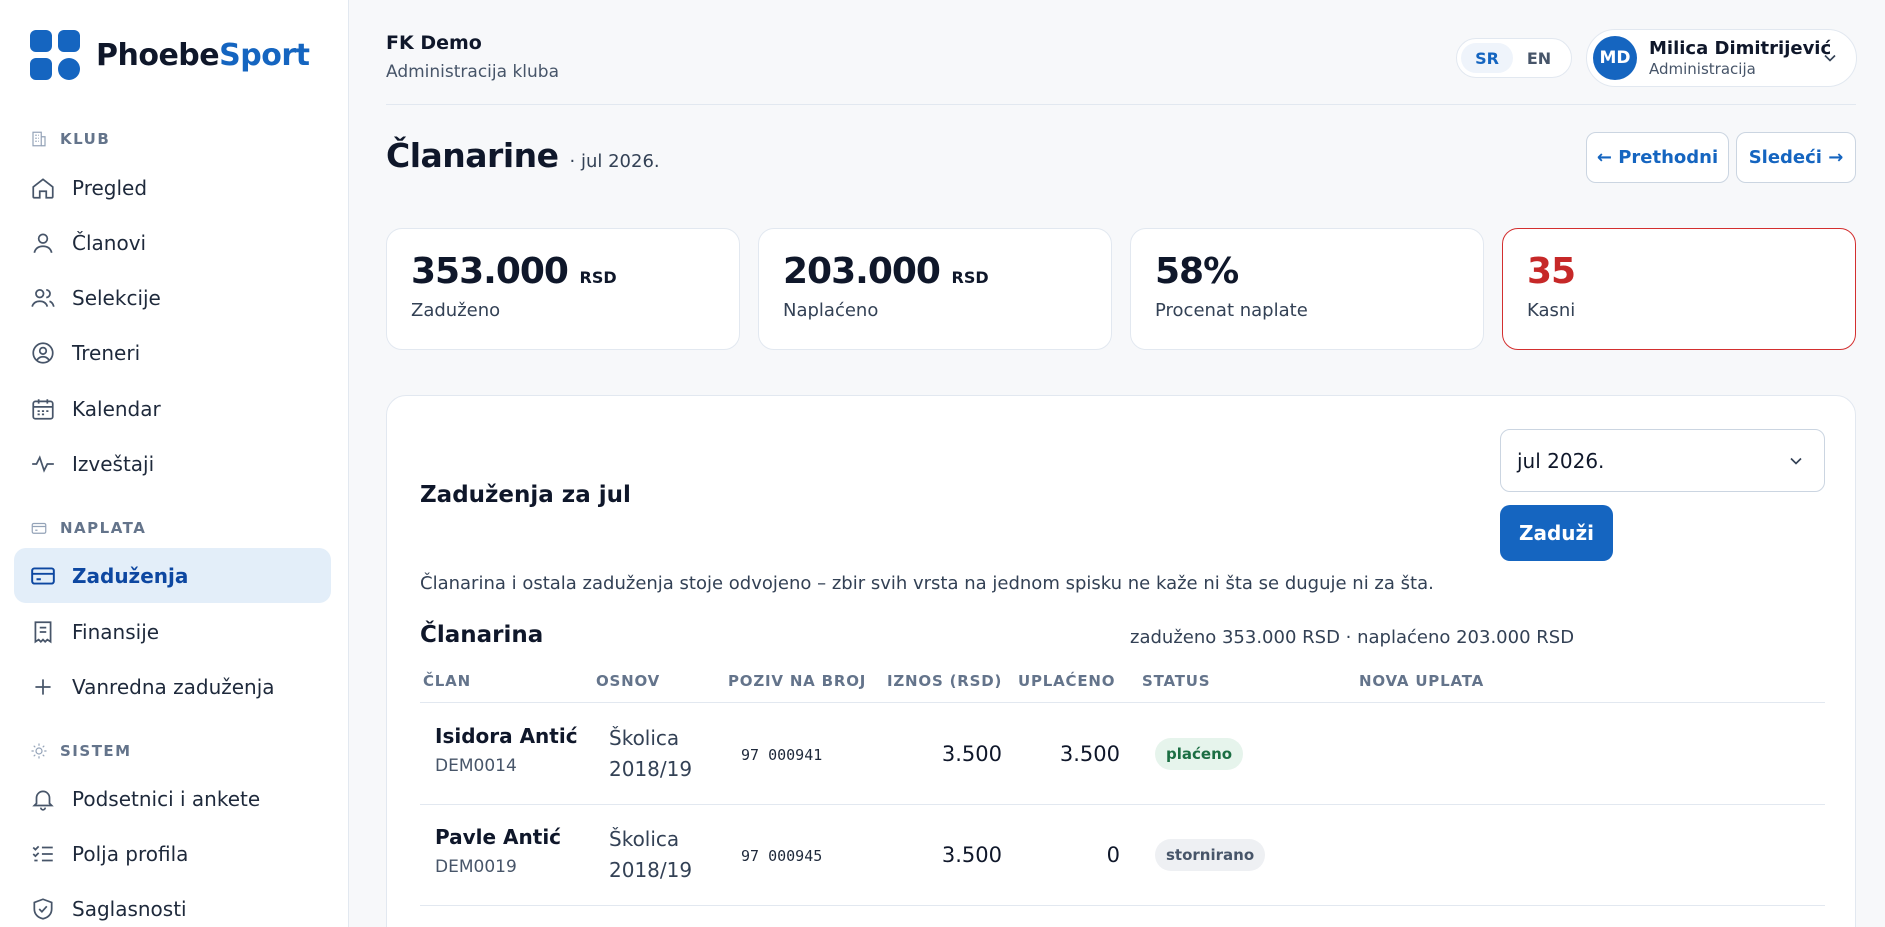 The height and width of the screenshot is (927, 1885). What do you see at coordinates (109, 242) in the screenshot?
I see `sidebar-item-label: Članovi` at bounding box center [109, 242].